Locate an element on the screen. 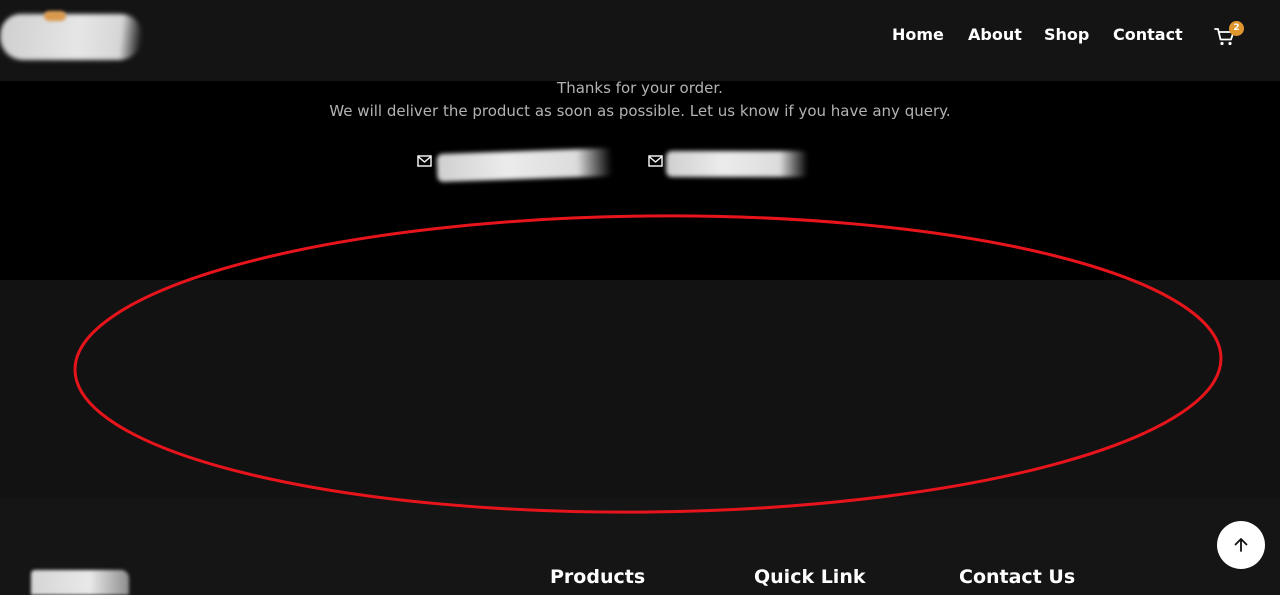 The image size is (1280, 595). cart-count-badge: 2 is located at coordinates (1236, 28).